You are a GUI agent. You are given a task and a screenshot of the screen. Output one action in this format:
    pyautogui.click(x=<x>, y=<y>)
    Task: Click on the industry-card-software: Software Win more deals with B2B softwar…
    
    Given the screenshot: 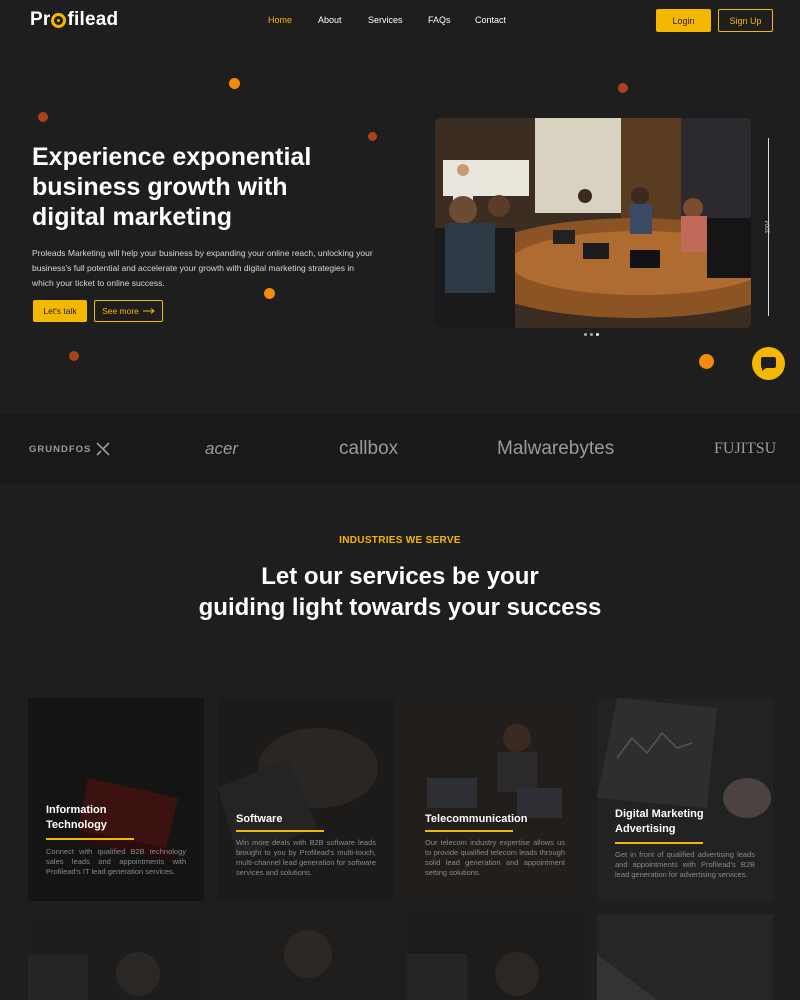 What is the action you would take?
    pyautogui.click(x=306, y=799)
    